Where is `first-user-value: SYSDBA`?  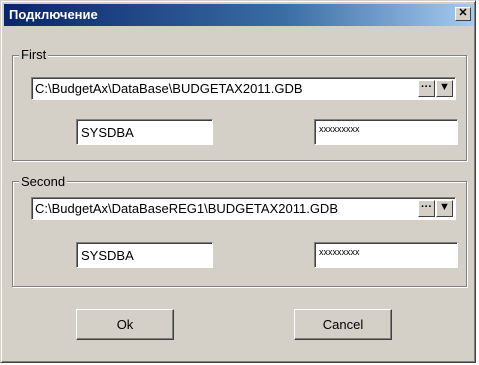
first-user-value: SYSDBA is located at coordinates (107, 132).